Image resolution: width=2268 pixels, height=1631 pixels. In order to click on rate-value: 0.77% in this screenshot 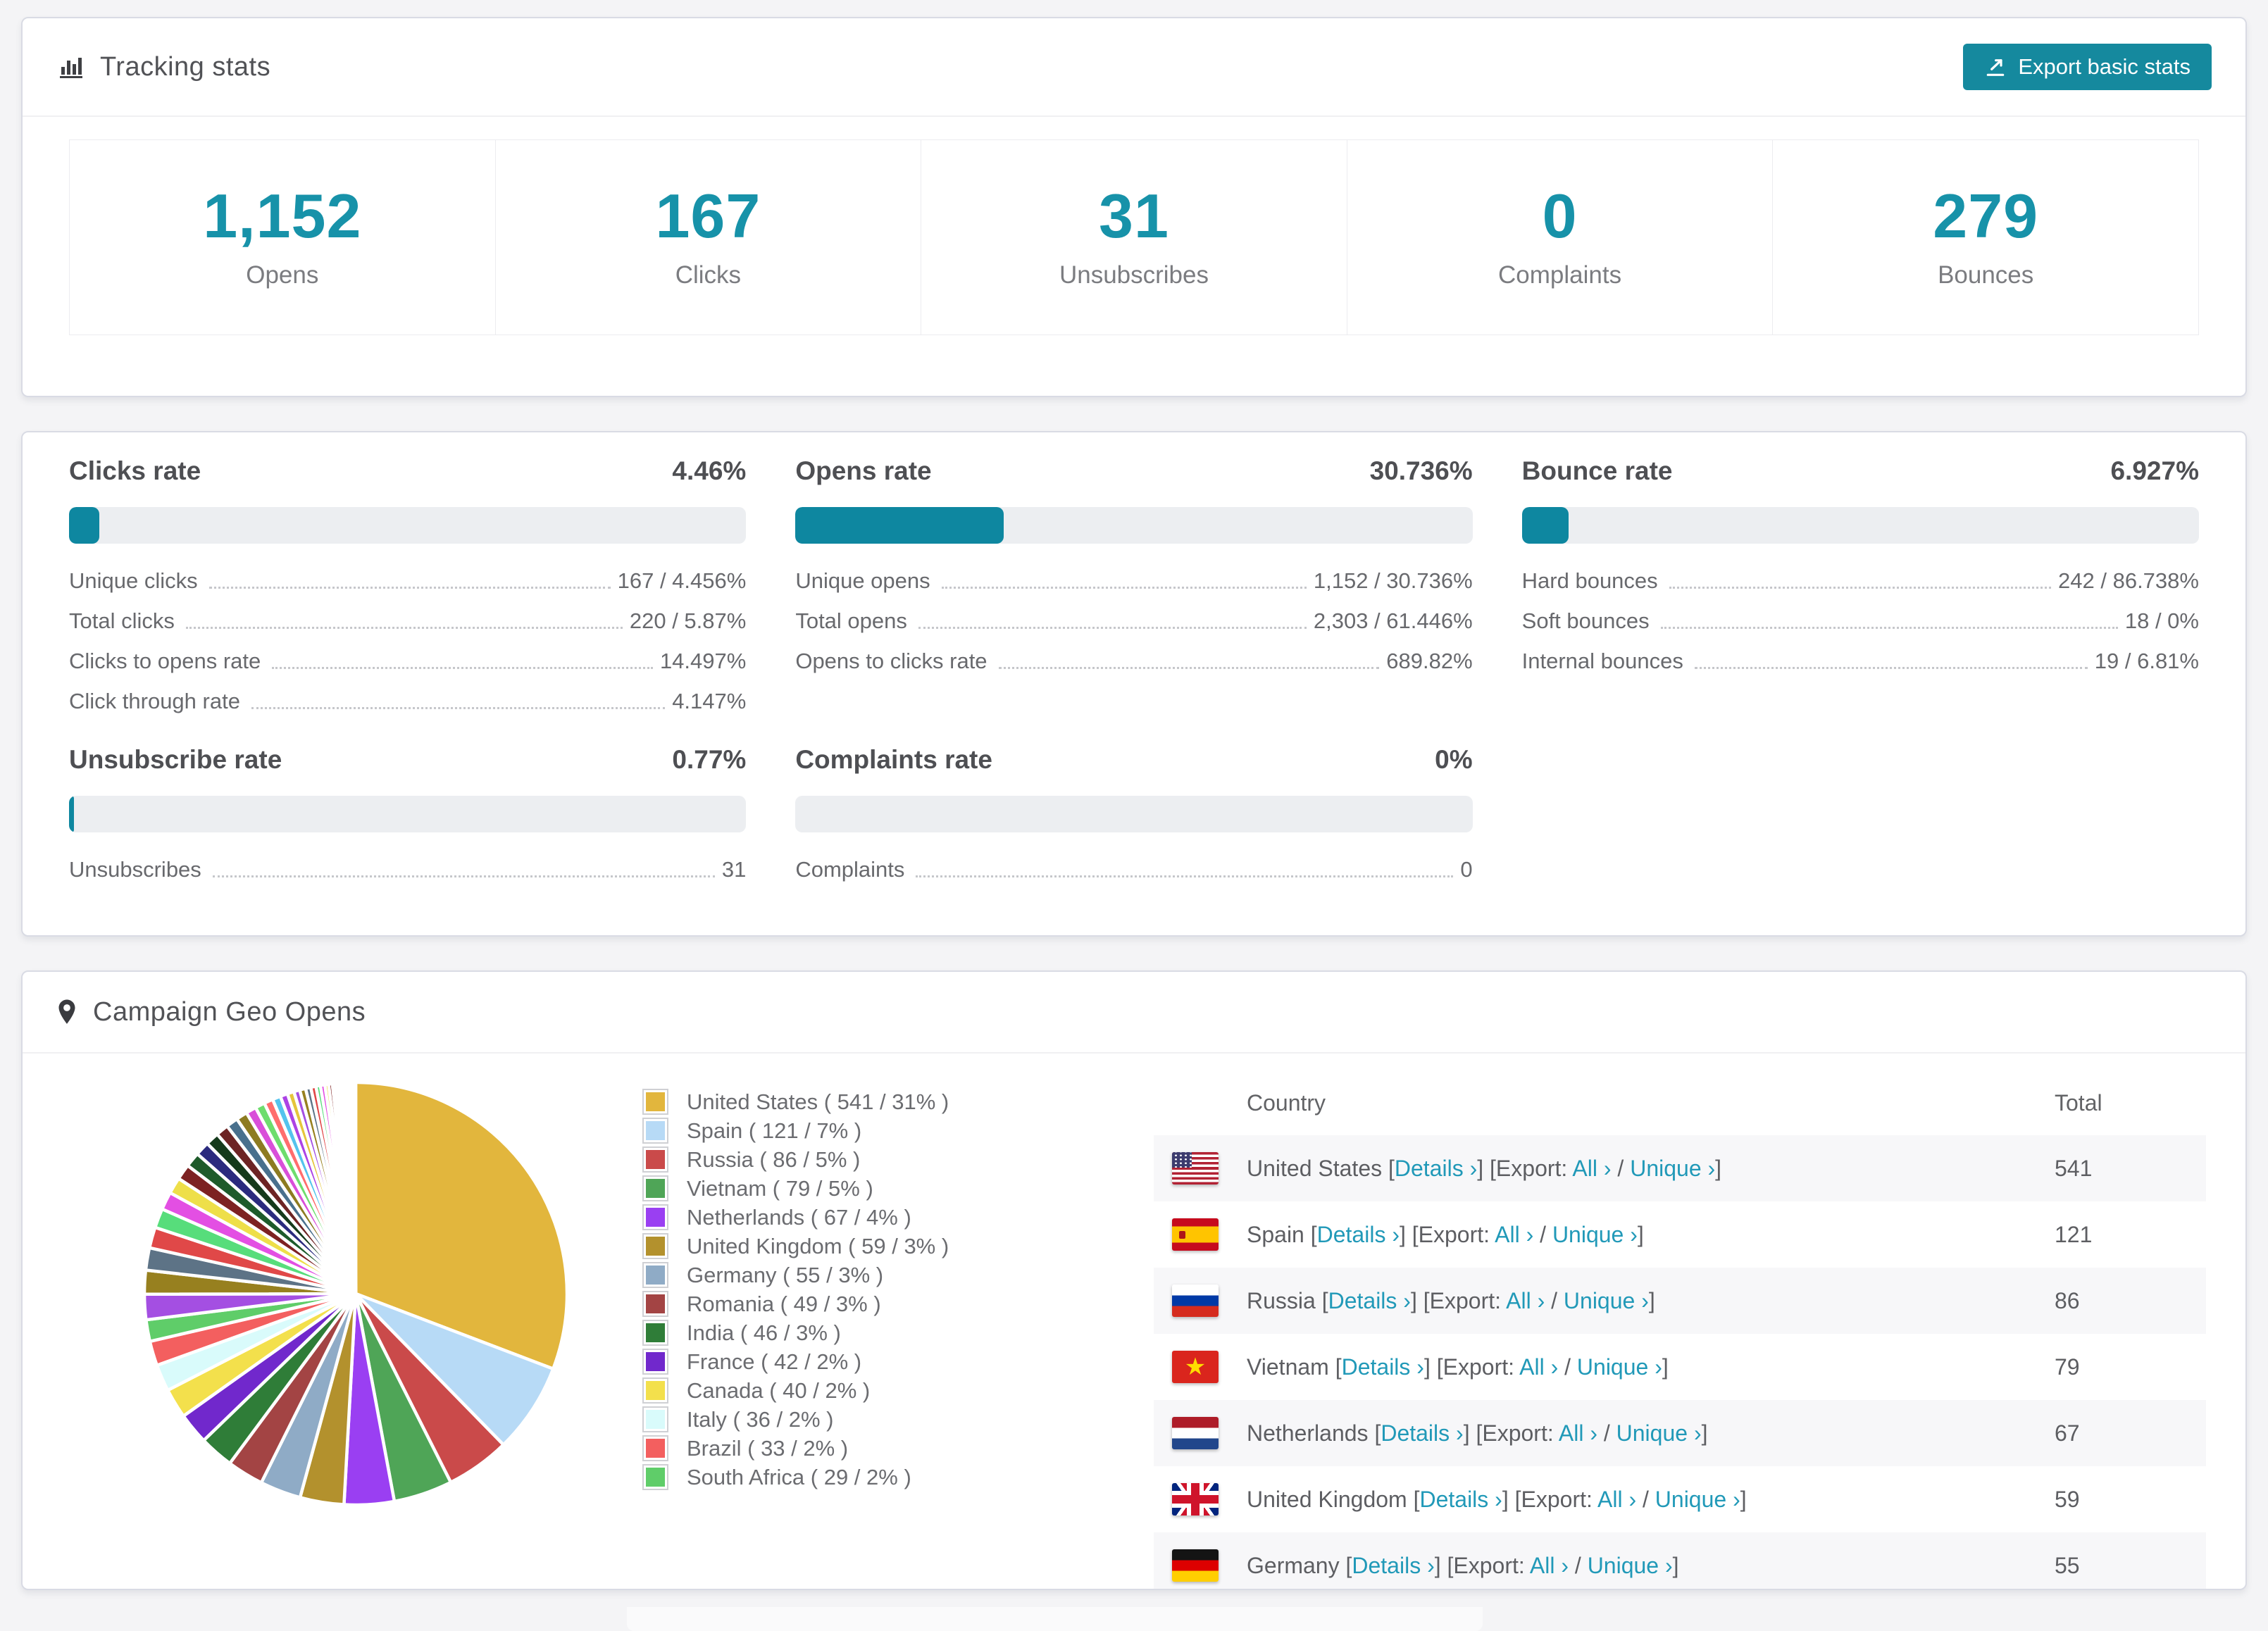, I will do `click(710, 759)`.